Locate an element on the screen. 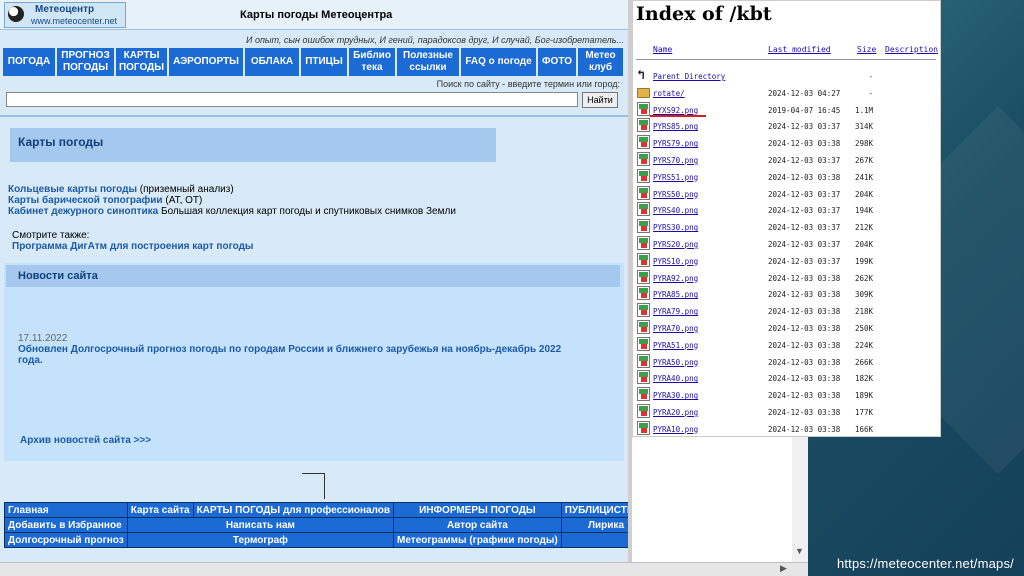 The image size is (1024, 576). file-name-link: PYRS40.png is located at coordinates (675, 210).